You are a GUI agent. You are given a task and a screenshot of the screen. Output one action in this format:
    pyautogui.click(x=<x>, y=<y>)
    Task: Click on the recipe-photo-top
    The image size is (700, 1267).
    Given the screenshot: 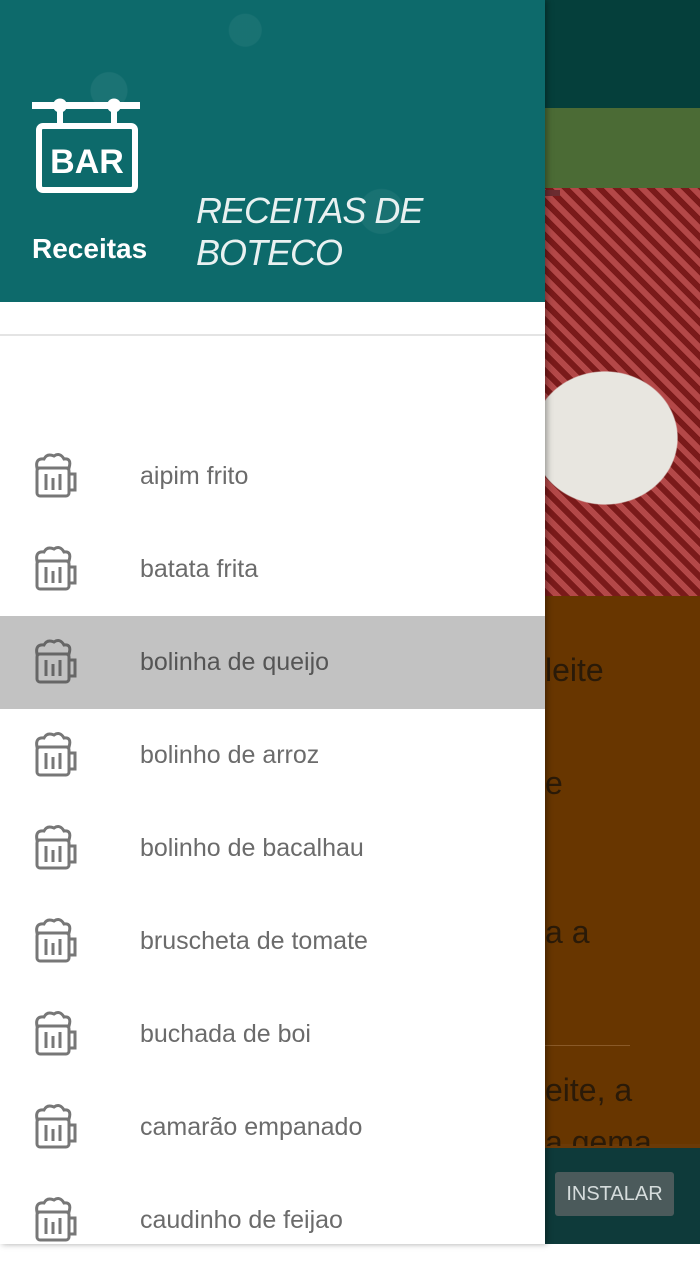 What is the action you would take?
    pyautogui.click(x=622, y=148)
    